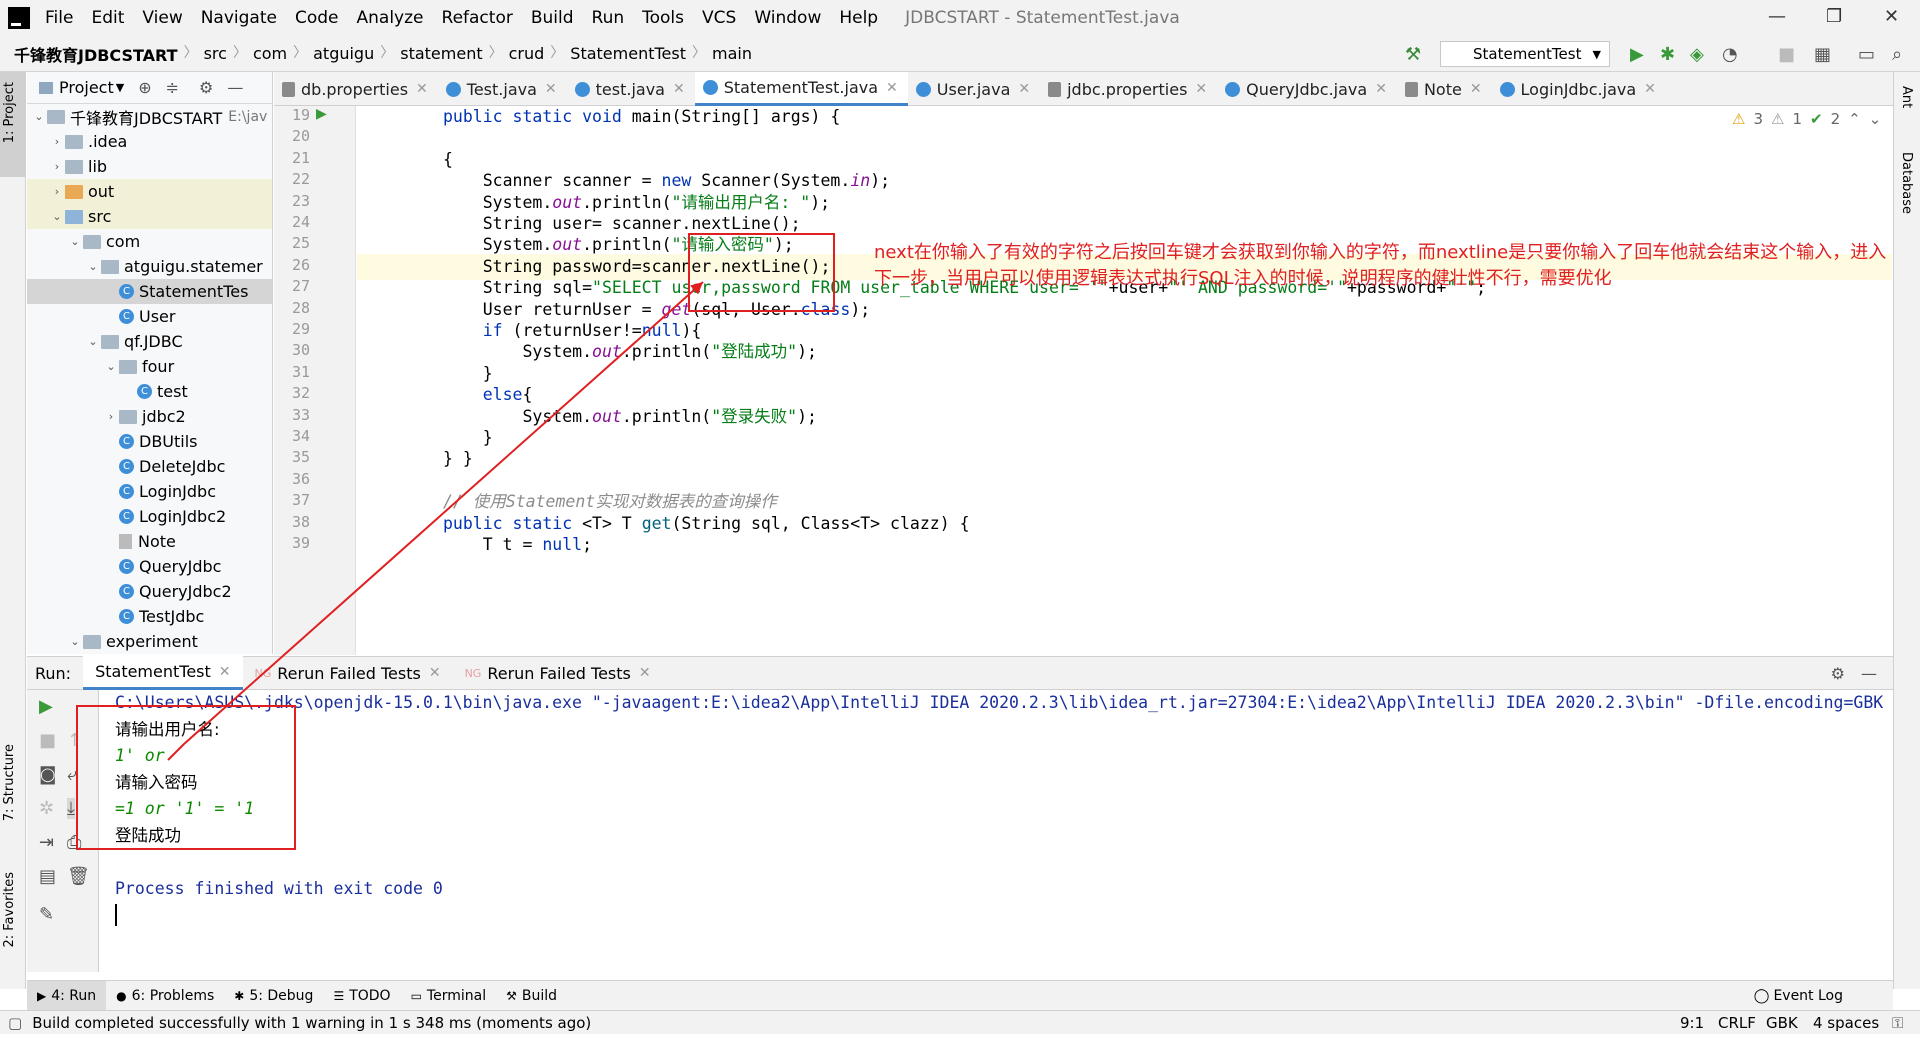 The height and width of the screenshot is (1039, 1920). Describe the element at coordinates (1822, 54) in the screenshot. I see `project-structure-icon: ▦` at that location.